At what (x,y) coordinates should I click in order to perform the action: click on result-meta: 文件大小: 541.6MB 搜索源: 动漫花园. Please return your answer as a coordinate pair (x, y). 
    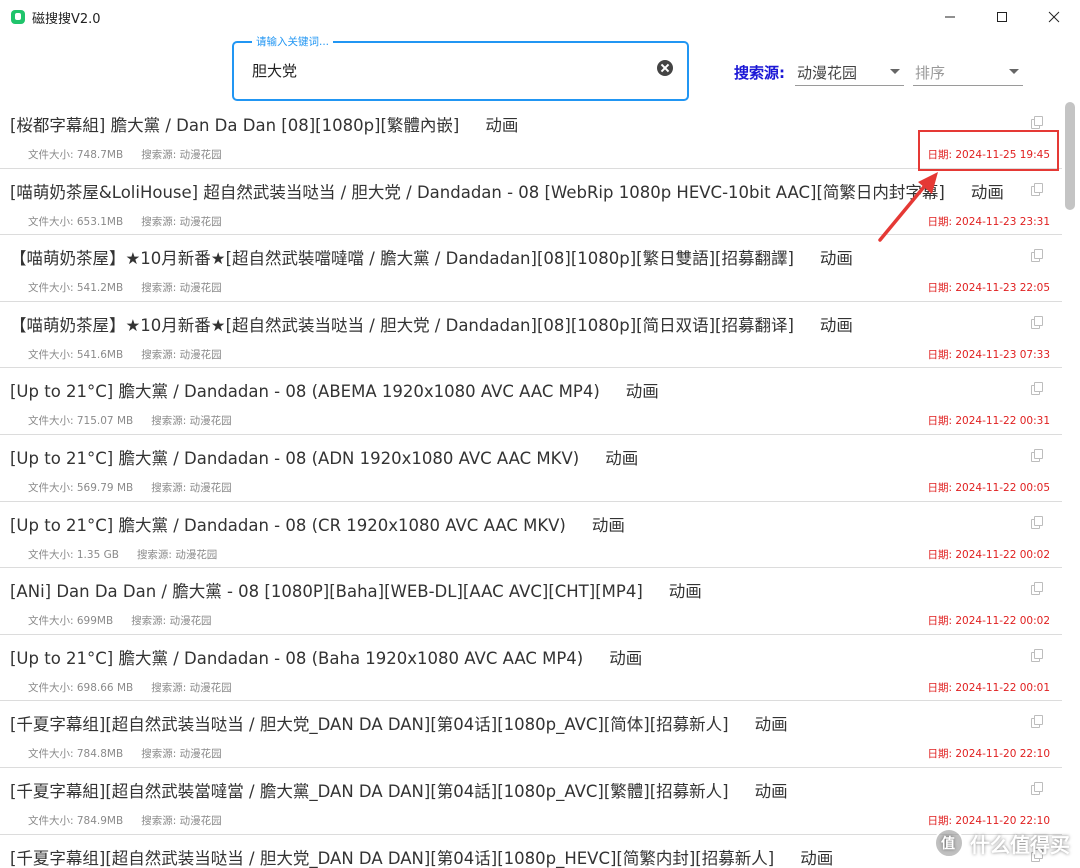
    Looking at the image, I should click on (125, 354).